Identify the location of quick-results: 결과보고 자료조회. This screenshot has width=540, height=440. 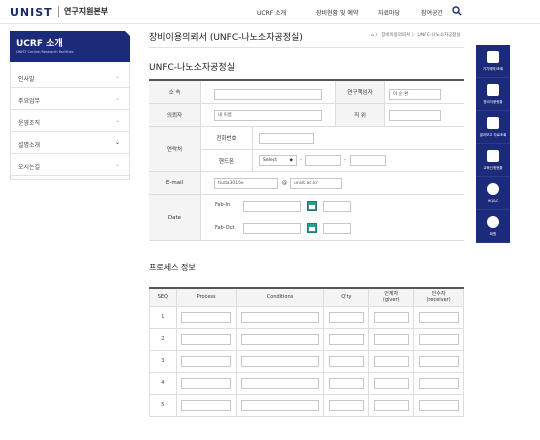
(493, 127).